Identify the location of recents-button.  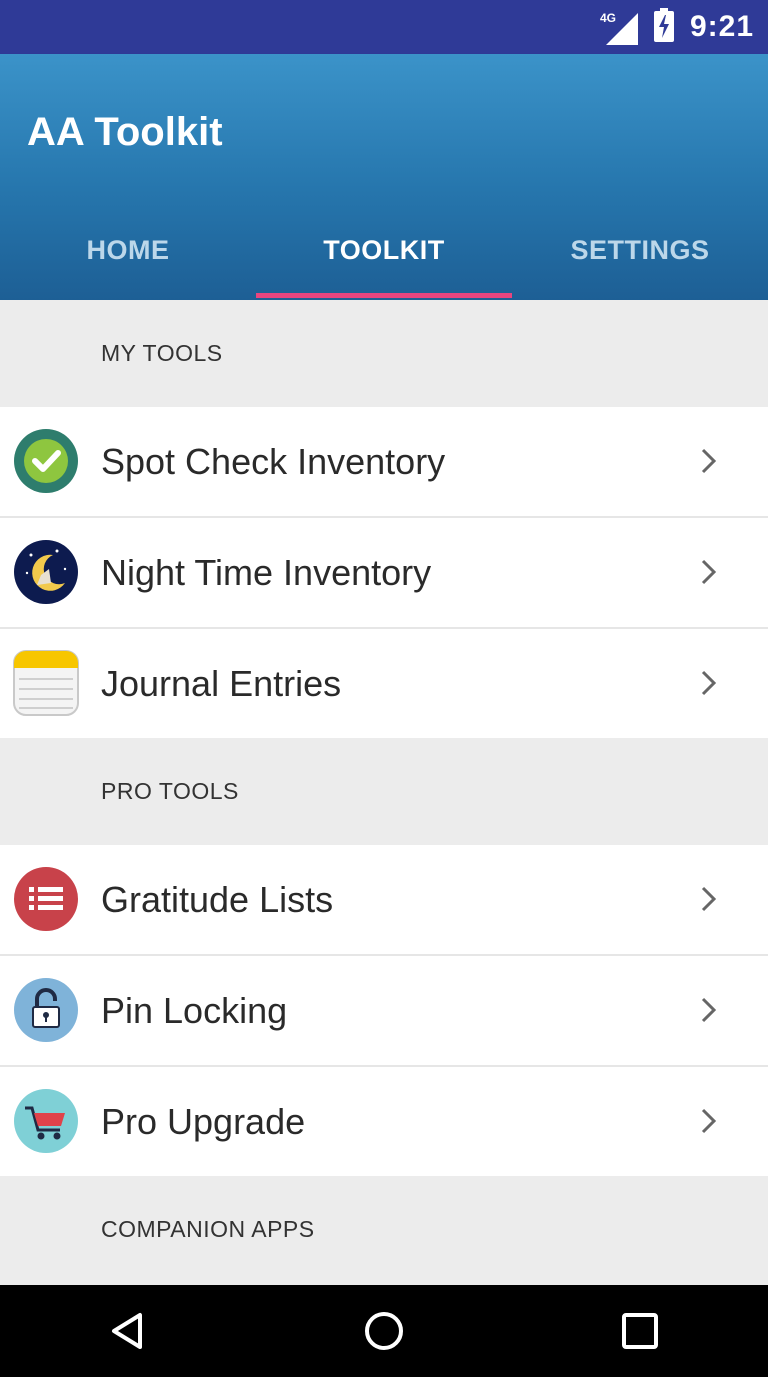
(640, 1331).